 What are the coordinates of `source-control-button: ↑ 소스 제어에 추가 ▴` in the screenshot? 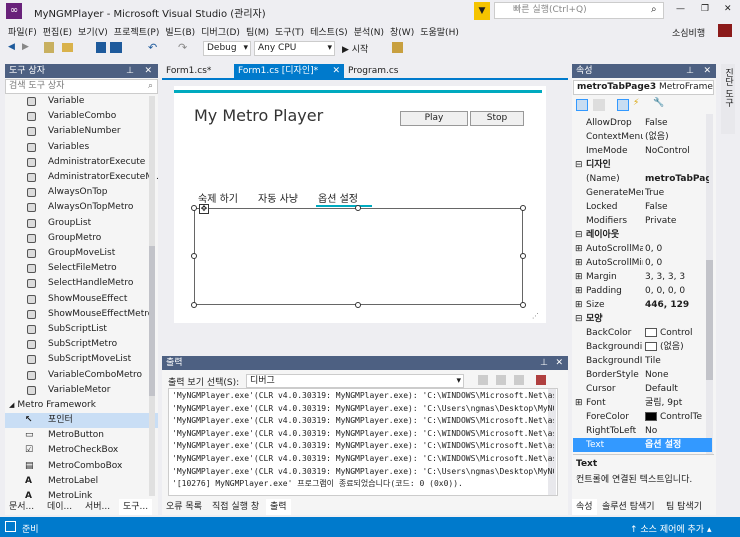 It's located at (670, 528).